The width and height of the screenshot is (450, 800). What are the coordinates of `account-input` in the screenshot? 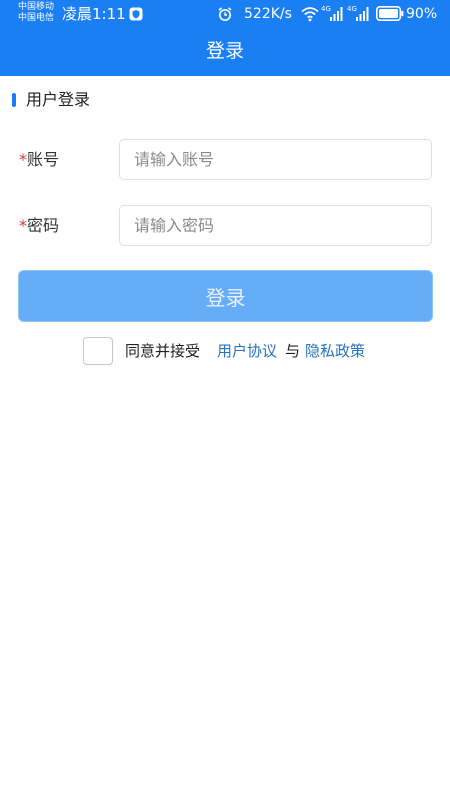 It's located at (275, 159).